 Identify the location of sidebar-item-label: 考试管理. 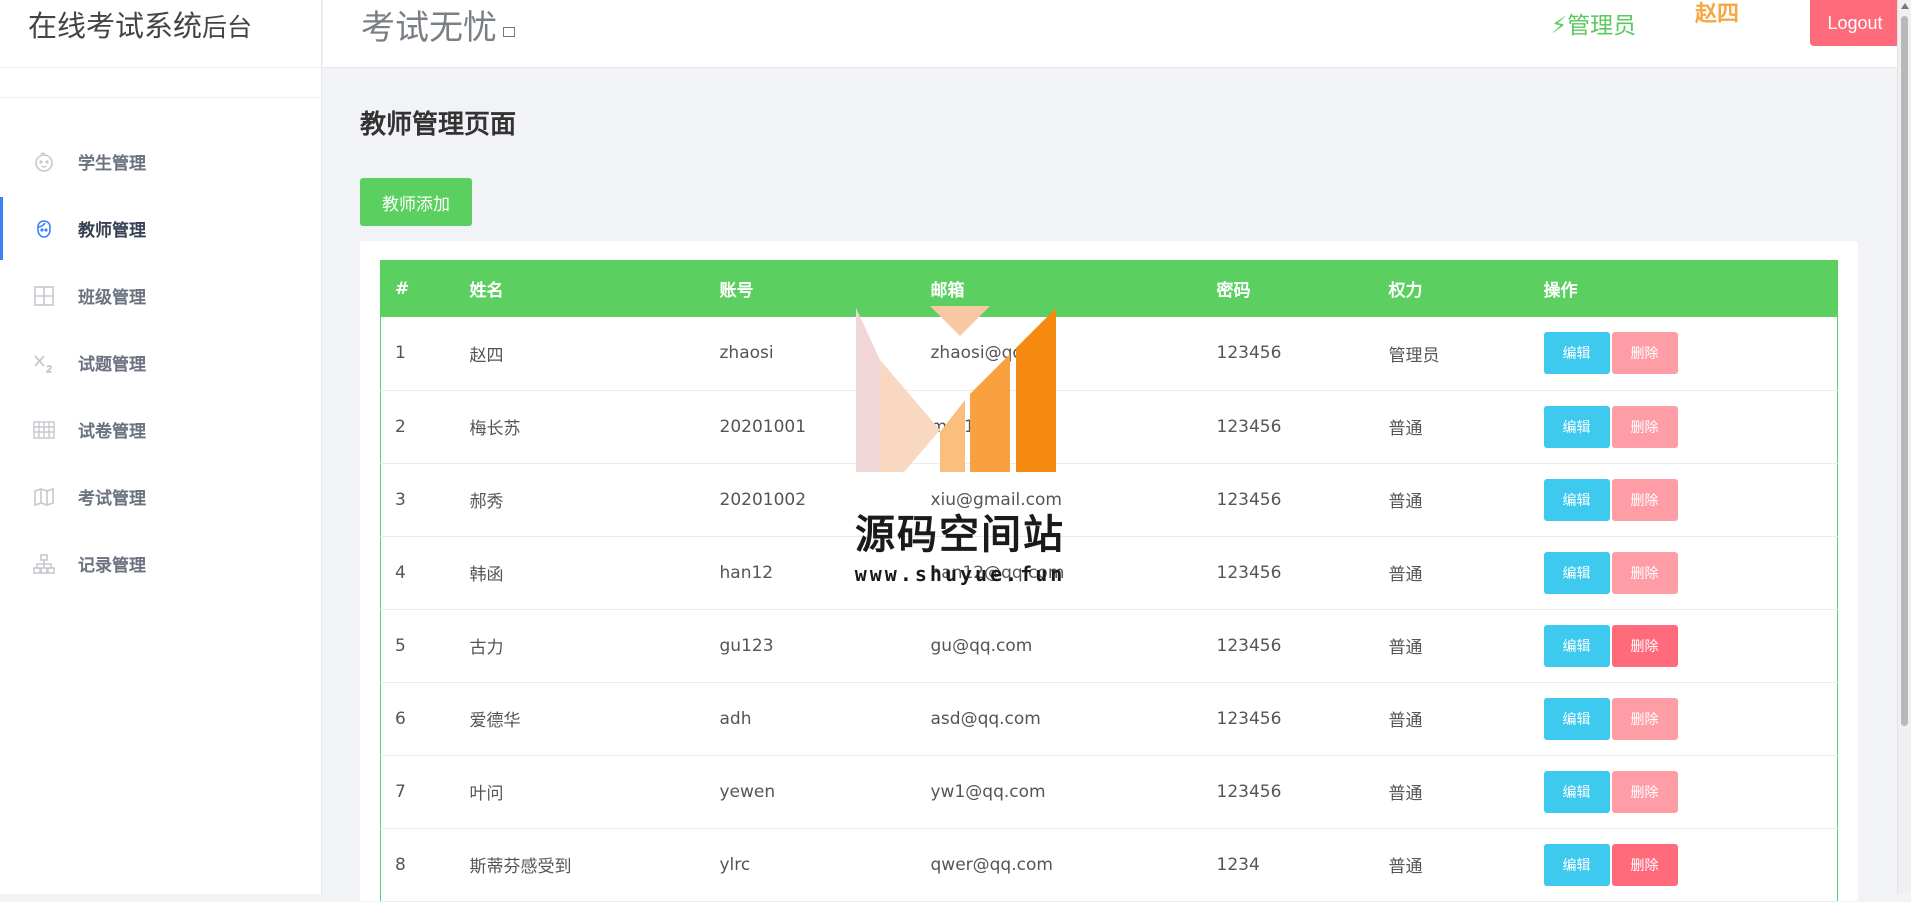
(112, 499).